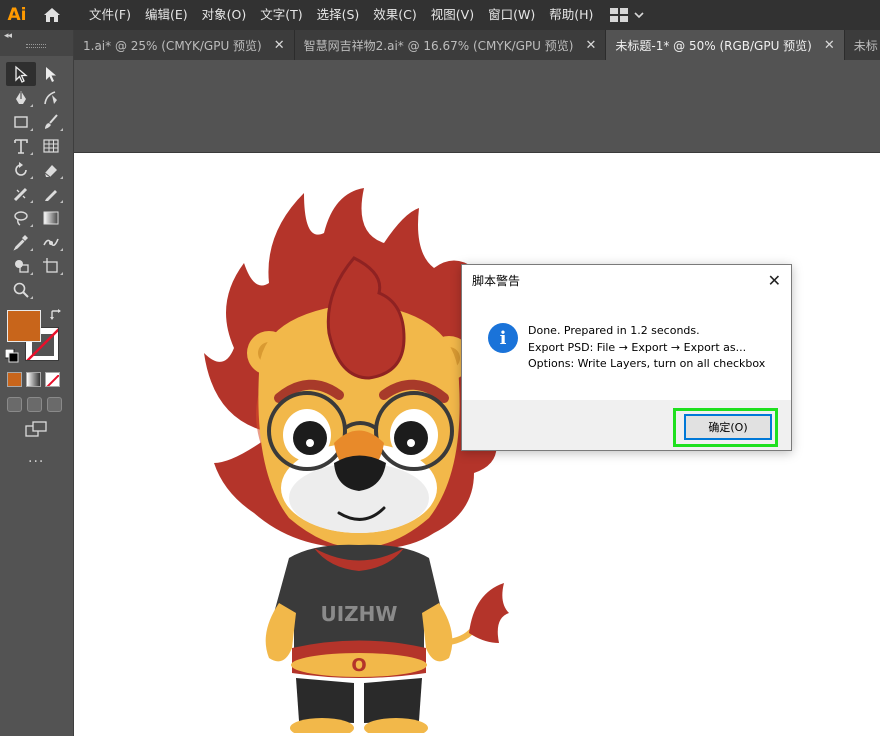 The height and width of the screenshot is (736, 880). What do you see at coordinates (51, 74) in the screenshot?
I see `direct-selection-tool-icon` at bounding box center [51, 74].